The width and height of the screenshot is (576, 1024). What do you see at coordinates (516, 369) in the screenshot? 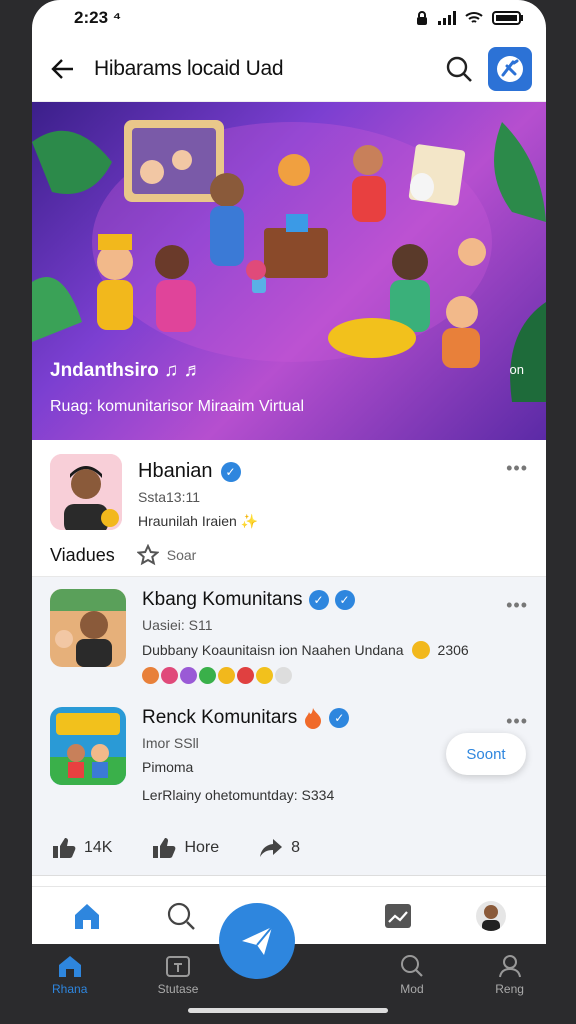
I see `hero-badge: on` at bounding box center [516, 369].